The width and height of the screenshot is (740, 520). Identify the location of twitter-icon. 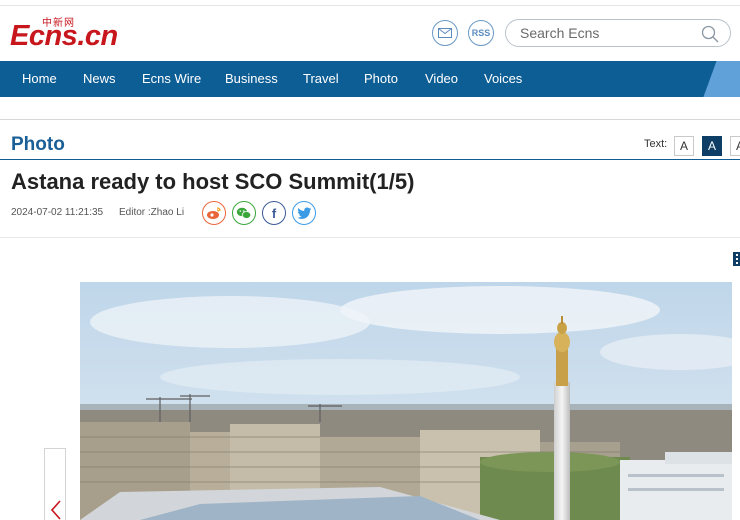
(304, 213).